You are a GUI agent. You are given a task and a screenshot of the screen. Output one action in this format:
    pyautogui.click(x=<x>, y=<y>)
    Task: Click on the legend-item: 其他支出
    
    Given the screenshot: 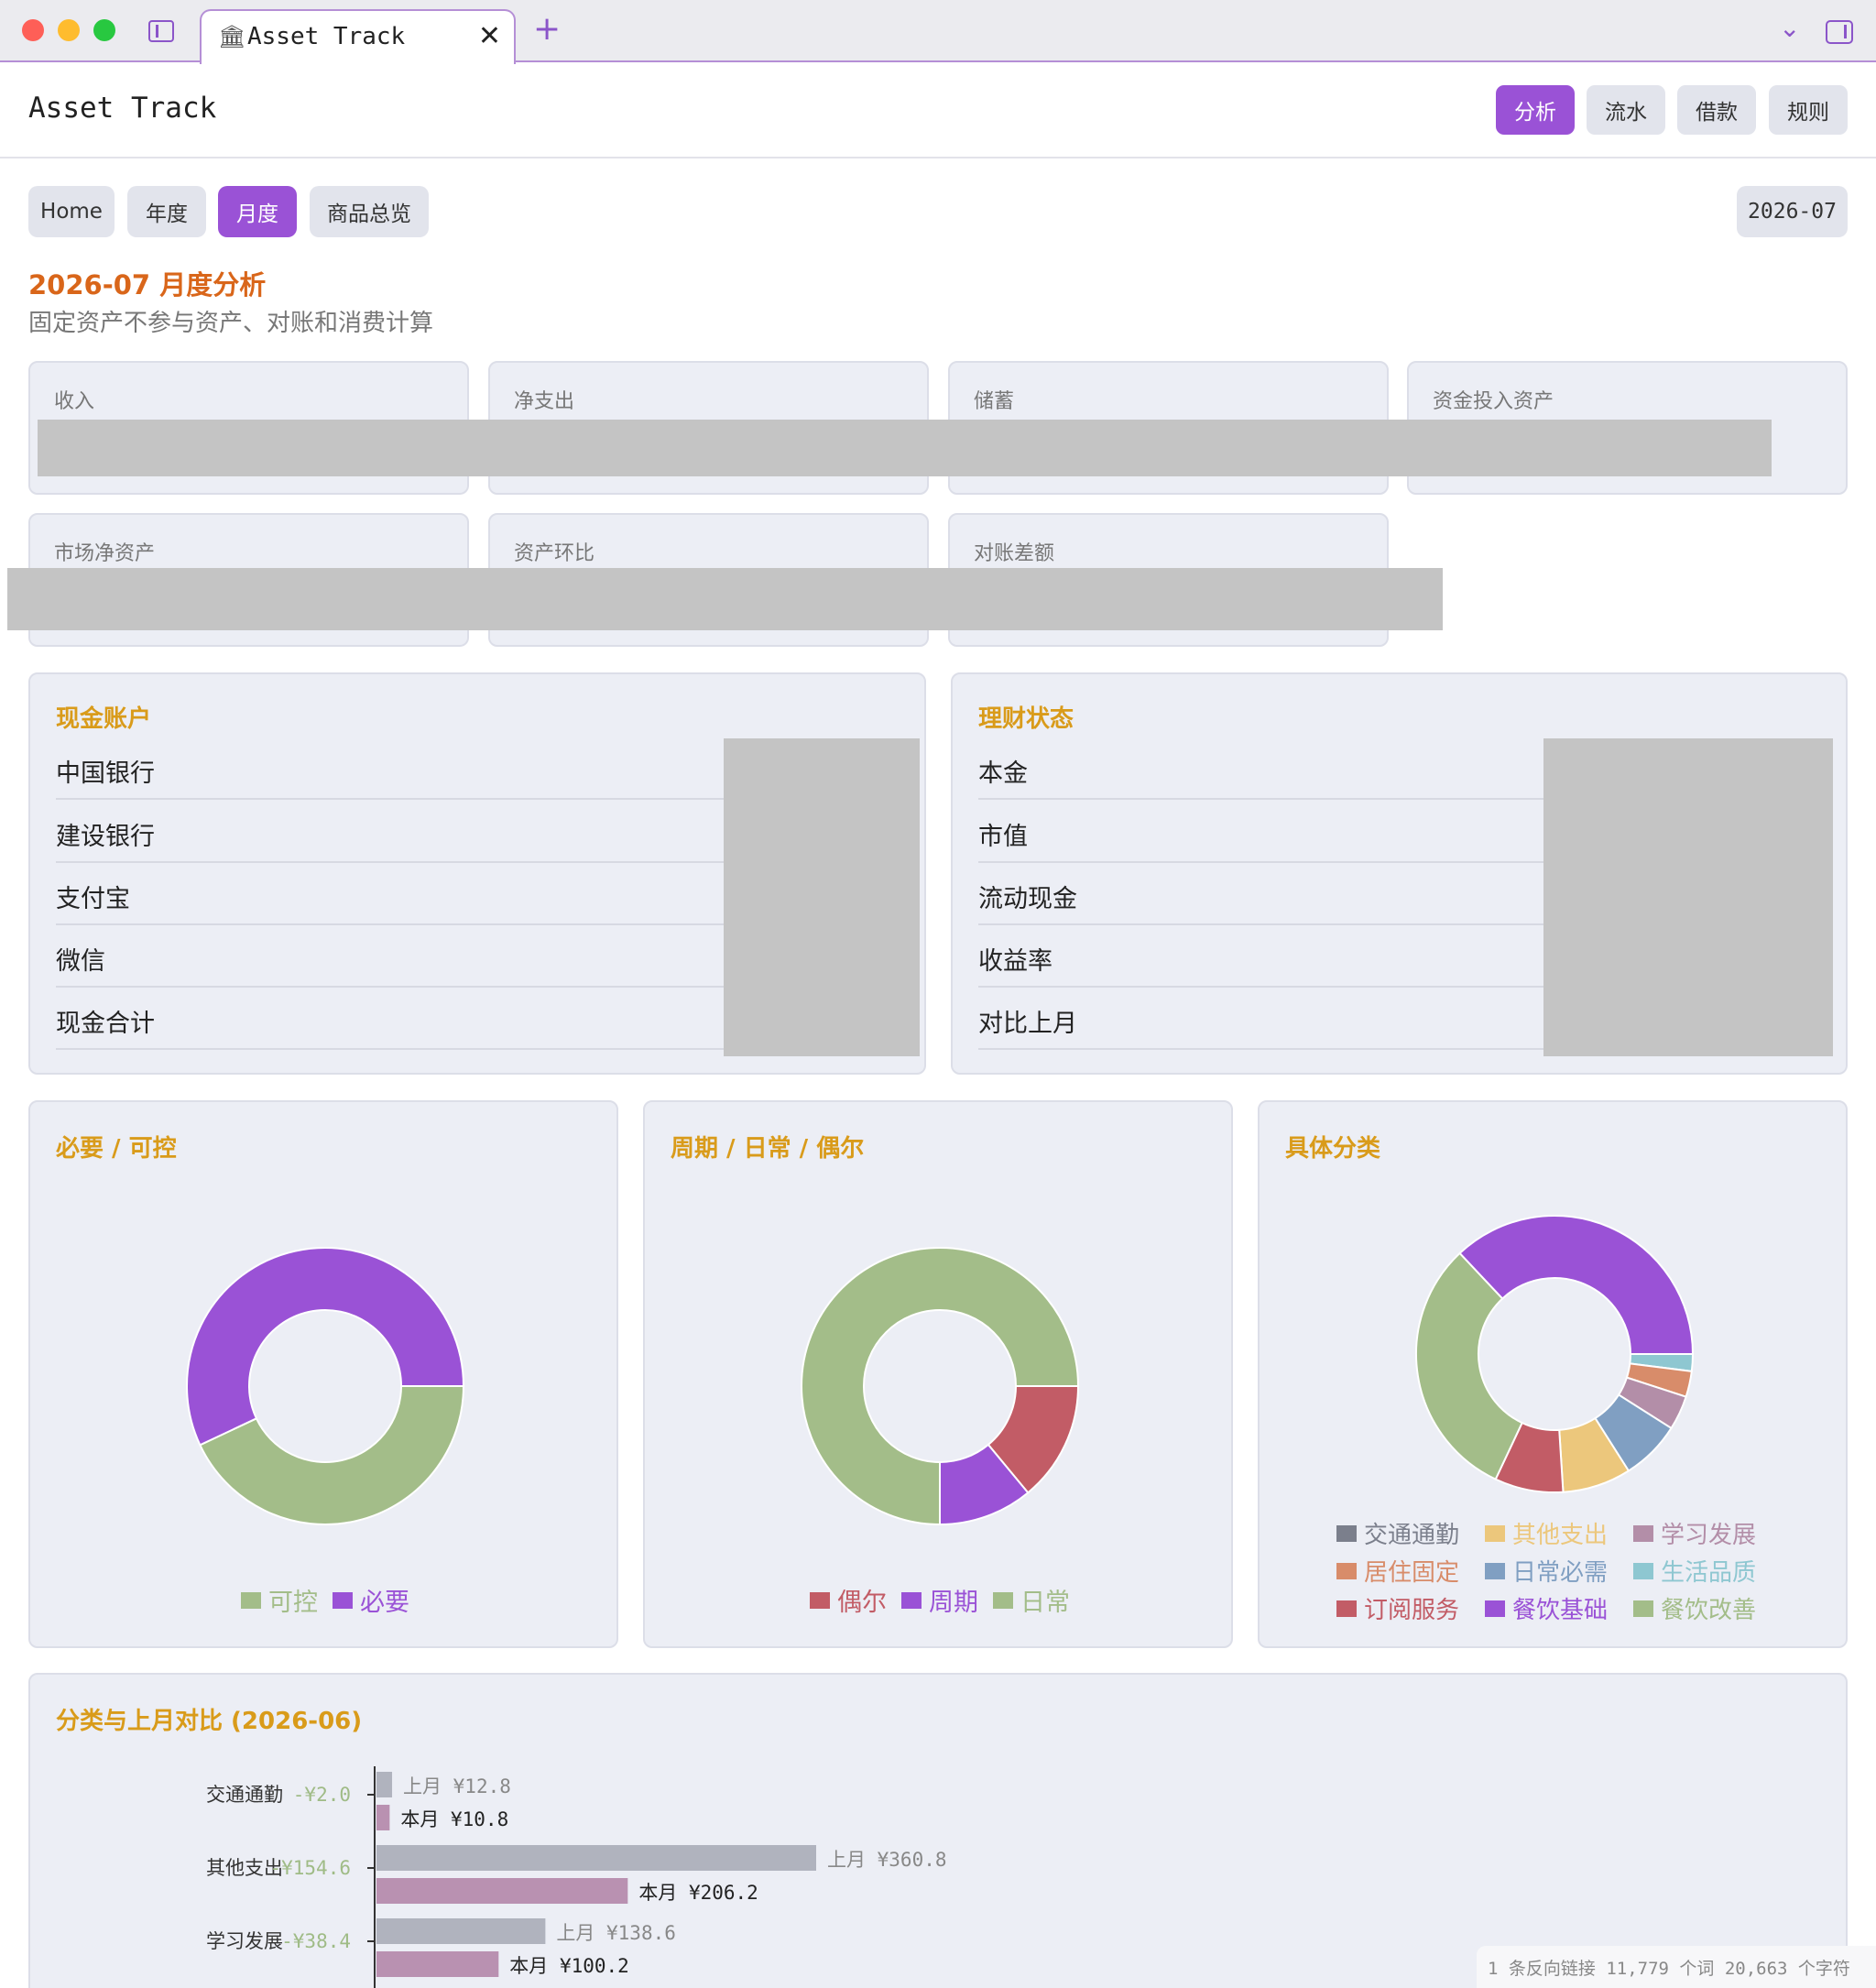 What is the action you would take?
    pyautogui.click(x=1552, y=1533)
    